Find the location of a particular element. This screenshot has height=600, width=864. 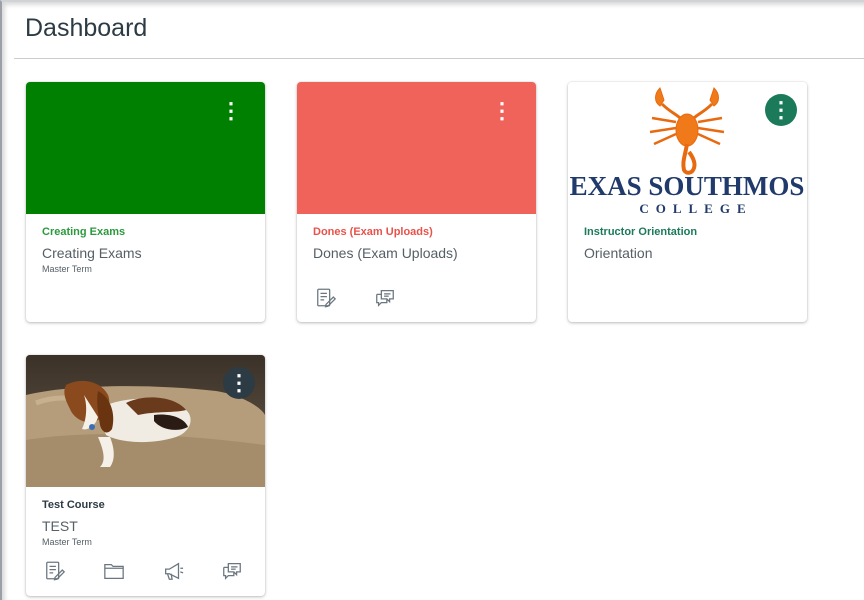

svg-text: EXAS SOUTHMOS is located at coordinates (687, 186).